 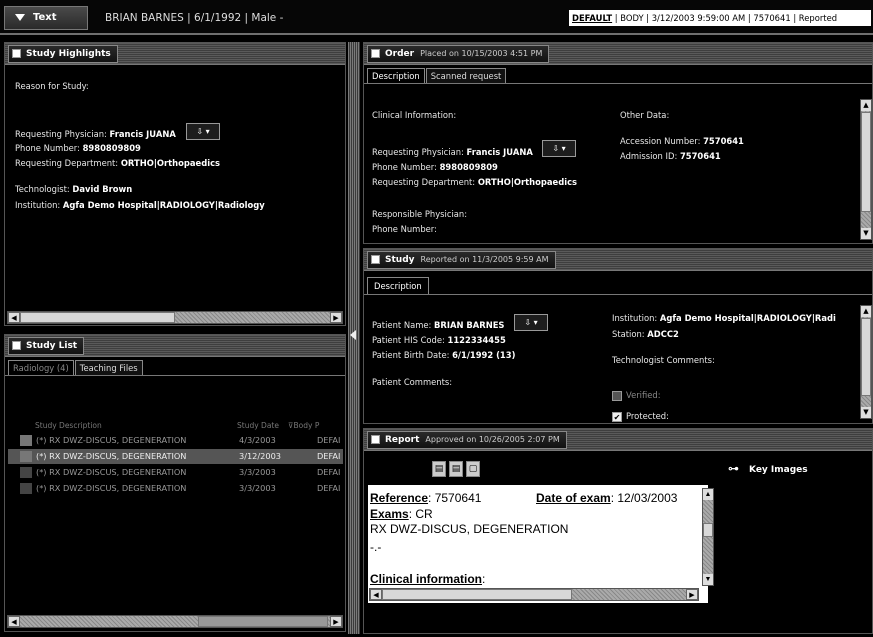 I want to click on study-title: Study, so click(x=400, y=259).